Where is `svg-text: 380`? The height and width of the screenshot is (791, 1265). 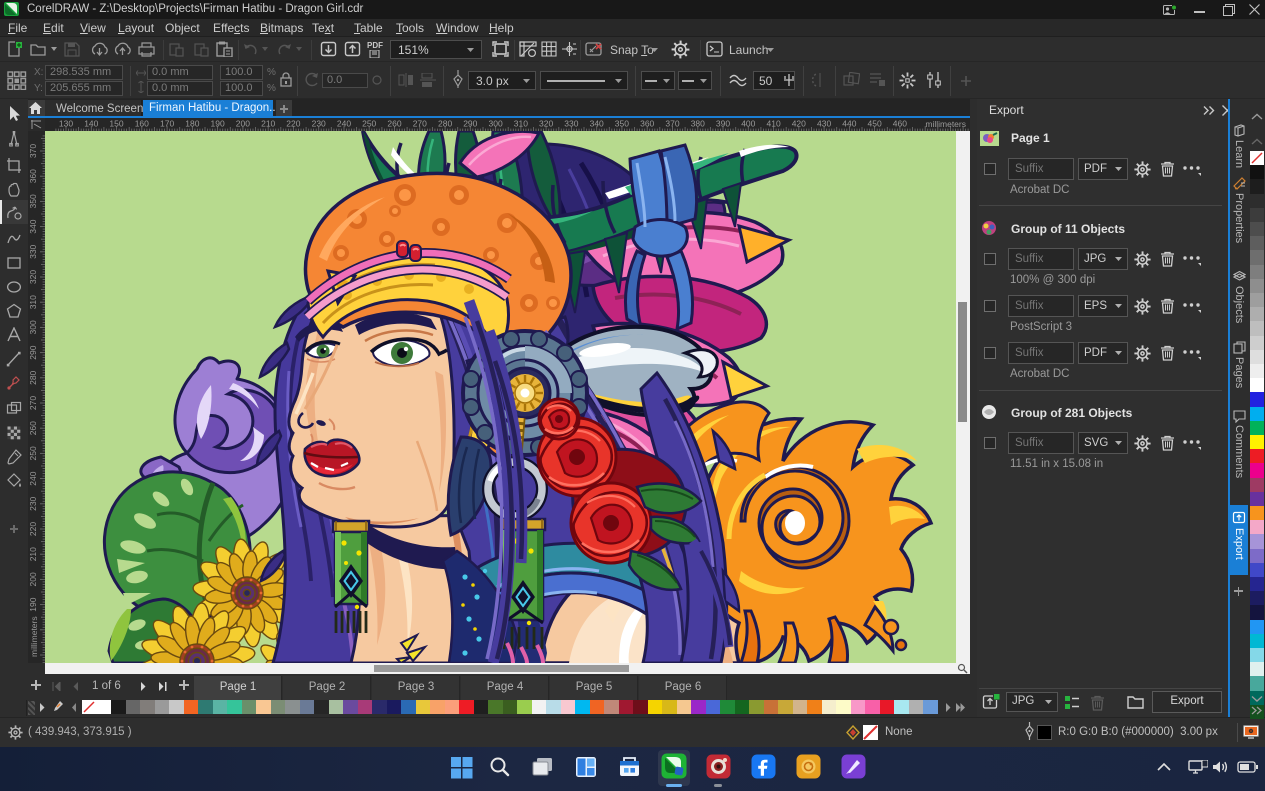 svg-text: 380 is located at coordinates (698, 124).